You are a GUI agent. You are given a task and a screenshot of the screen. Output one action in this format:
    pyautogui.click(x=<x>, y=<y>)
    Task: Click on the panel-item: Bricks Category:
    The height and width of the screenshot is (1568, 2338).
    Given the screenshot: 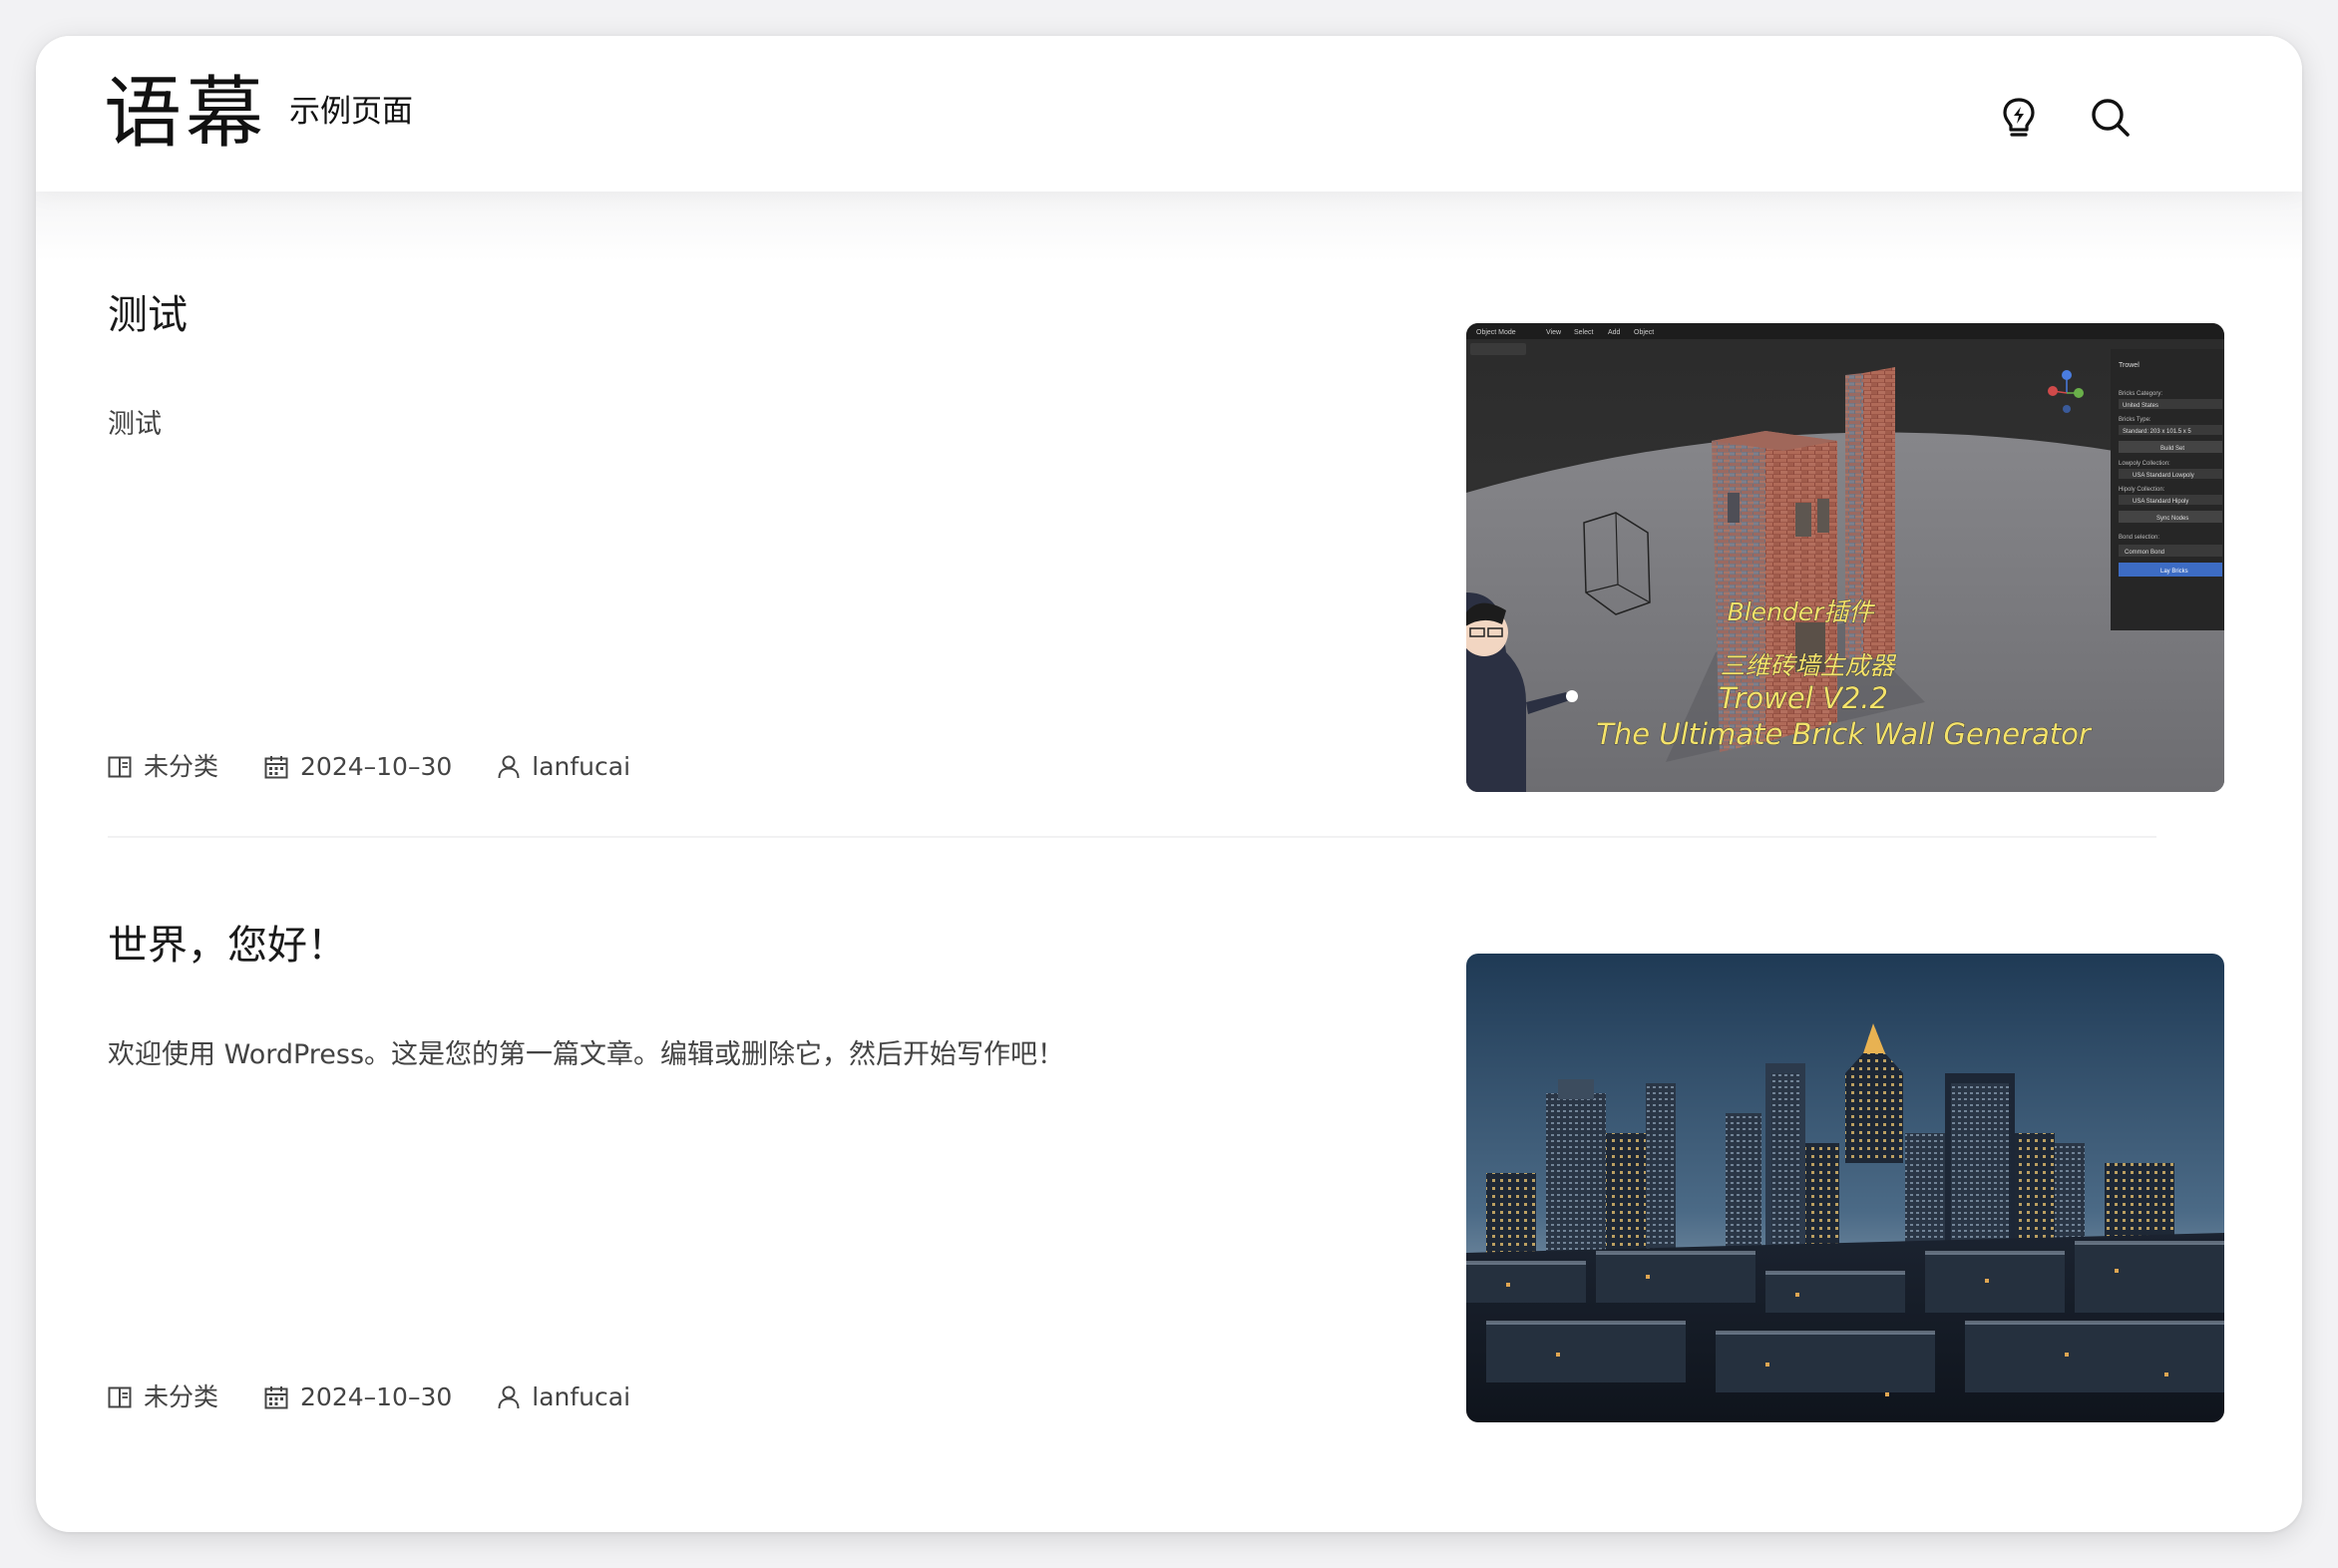 What is the action you would take?
    pyautogui.click(x=2140, y=394)
    